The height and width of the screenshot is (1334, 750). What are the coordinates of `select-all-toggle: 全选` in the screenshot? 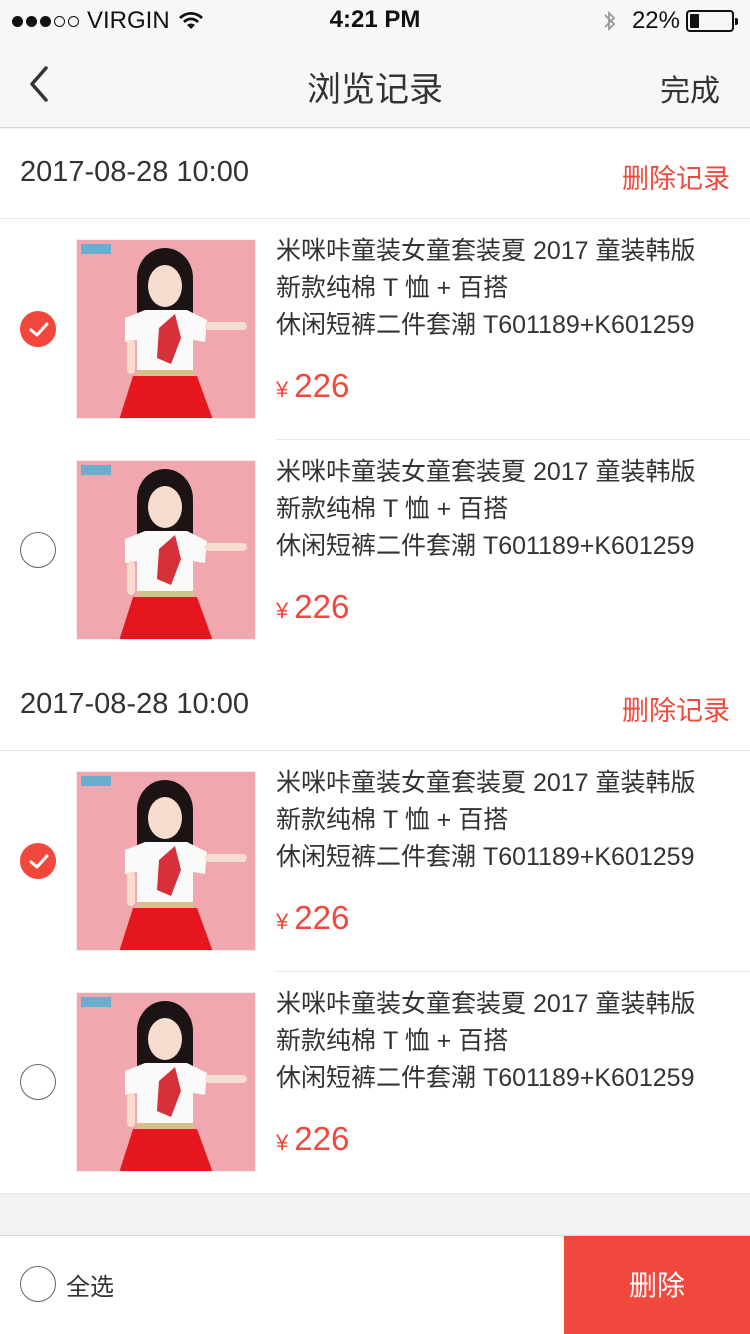 It's located at (67, 1284).